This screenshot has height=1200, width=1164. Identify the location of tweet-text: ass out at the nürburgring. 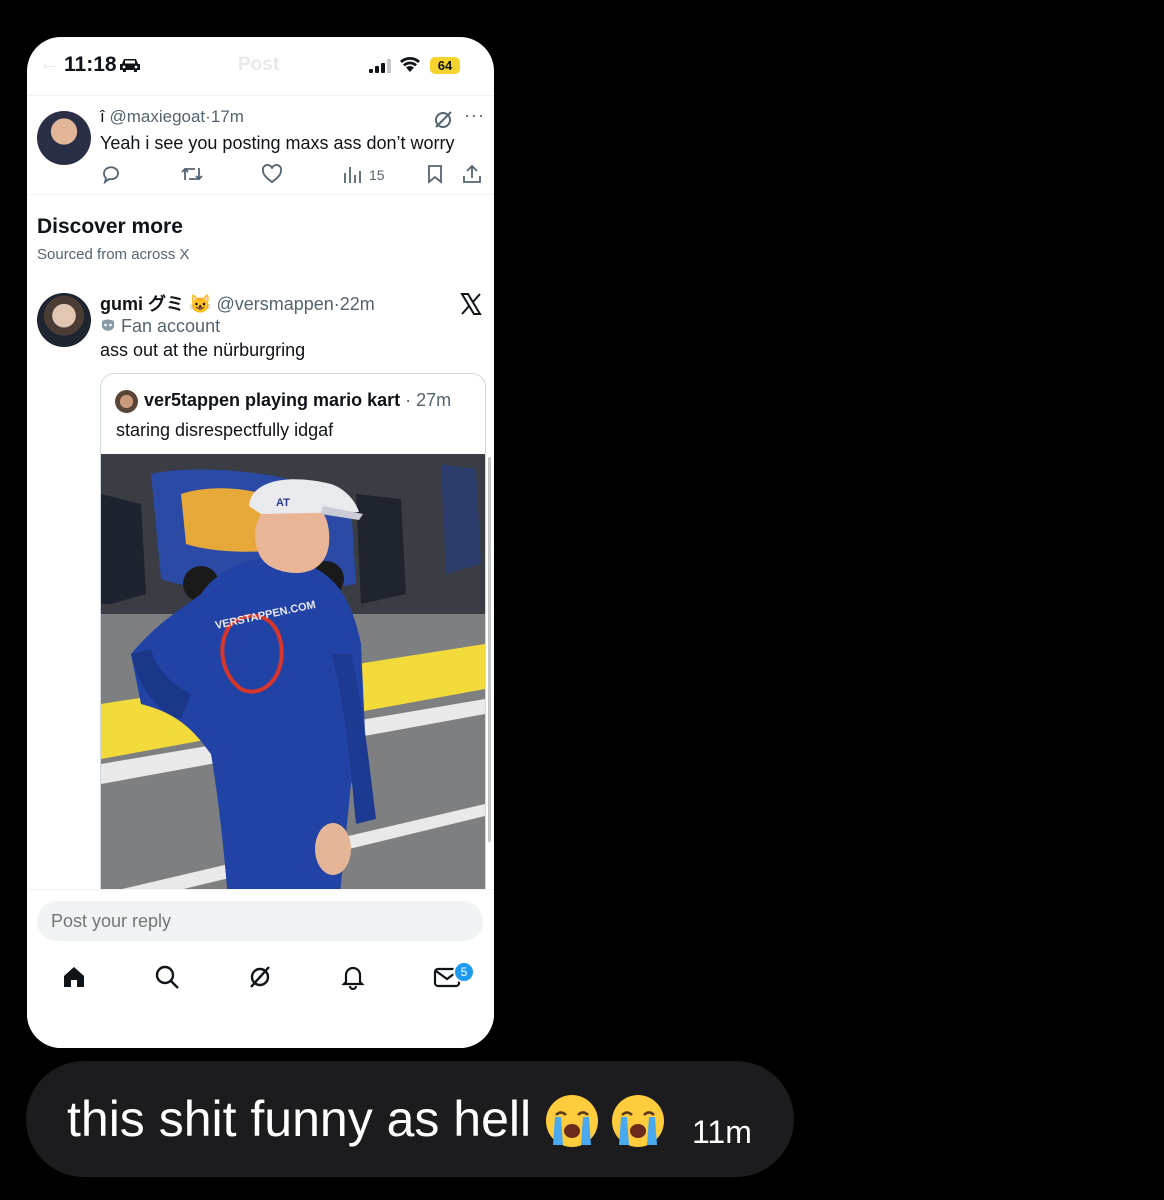
(203, 350).